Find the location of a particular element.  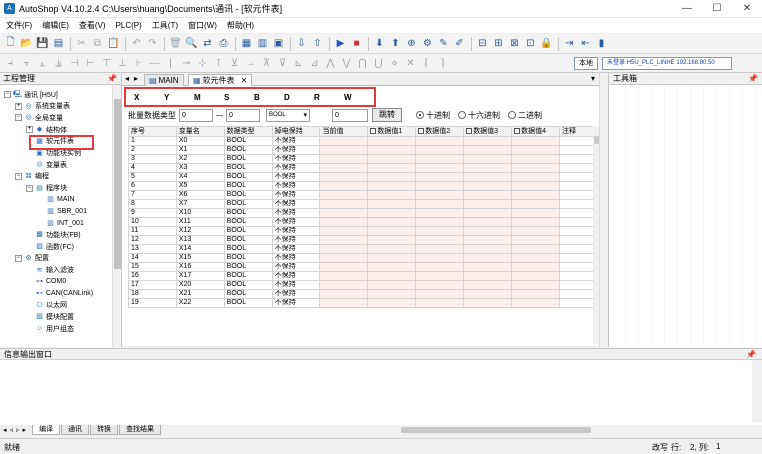

cell-index: 10 is located at coordinates (152, 222).